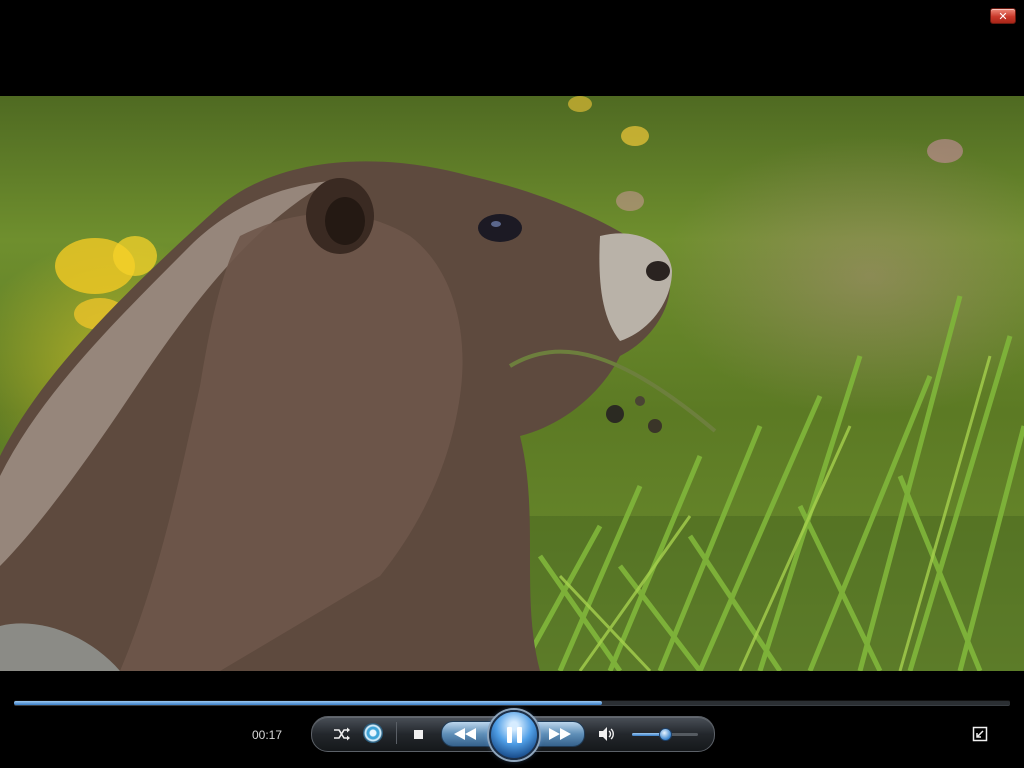 This screenshot has width=1024, height=768. I want to click on rewind-icon, so click(465, 734).